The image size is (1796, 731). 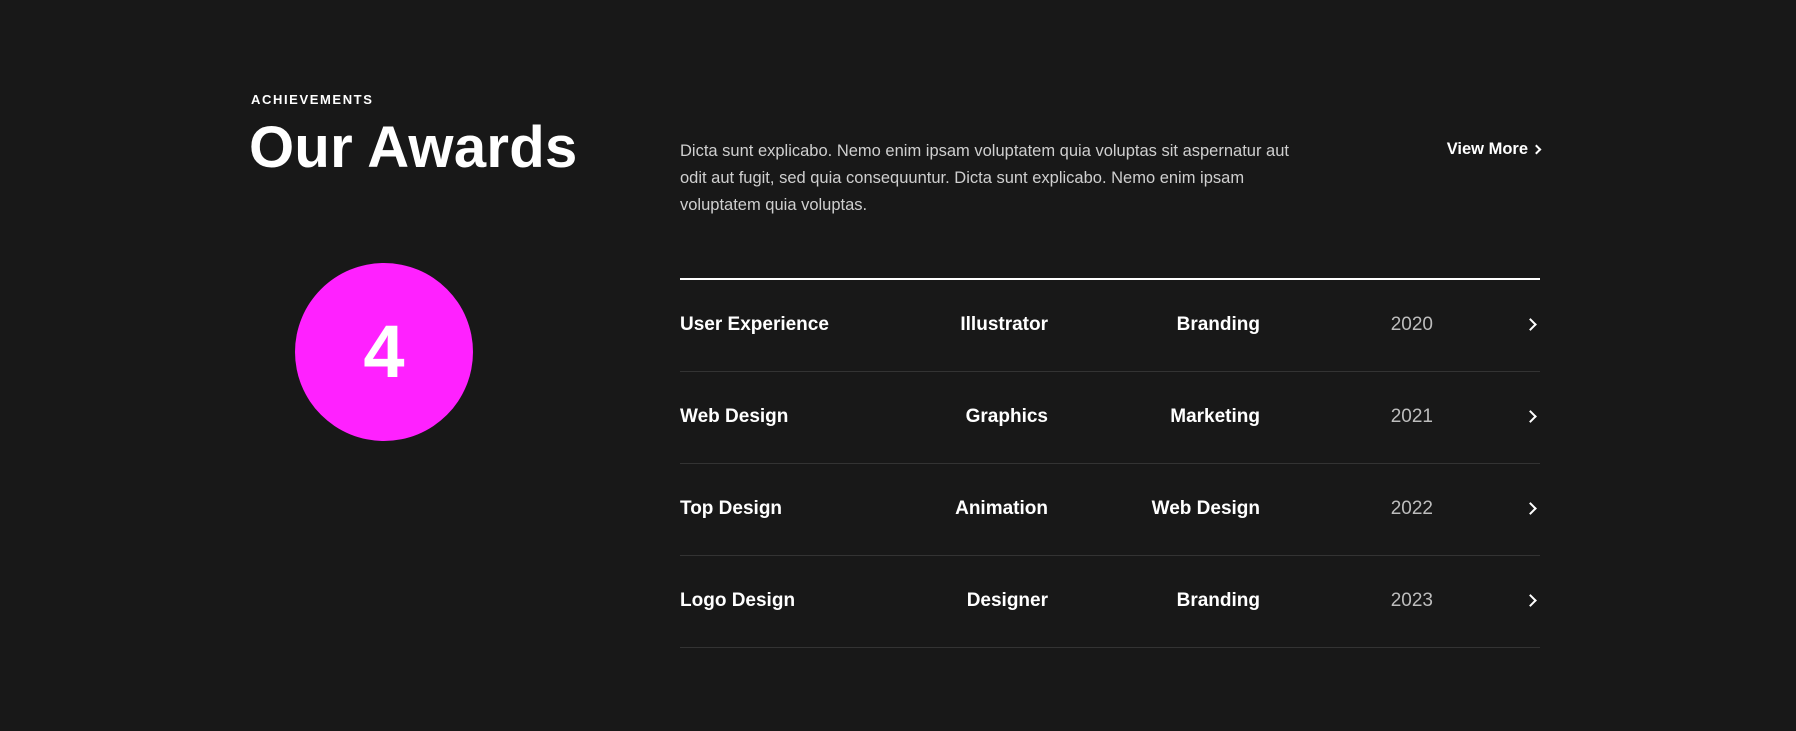 What do you see at coordinates (384, 352) in the screenshot?
I see `awards-count-badge: 4` at bounding box center [384, 352].